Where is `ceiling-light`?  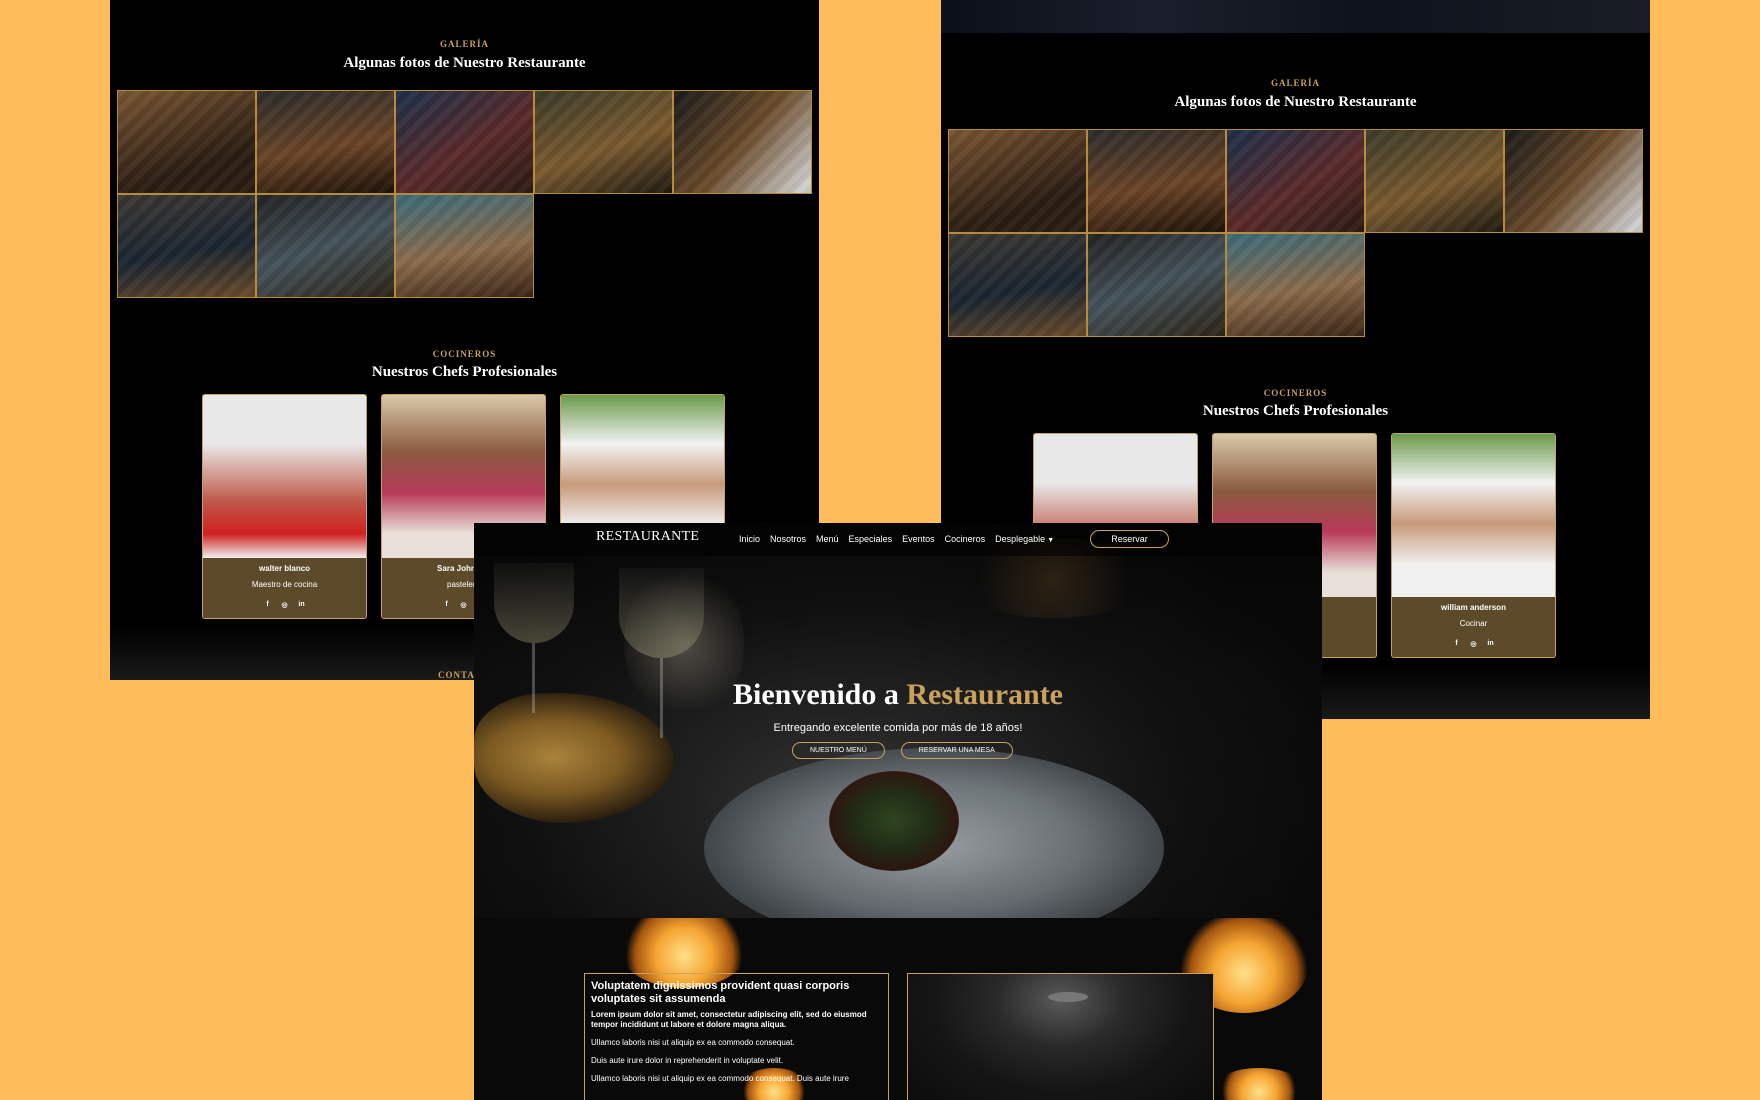
ceiling-light is located at coordinates (1068, 997).